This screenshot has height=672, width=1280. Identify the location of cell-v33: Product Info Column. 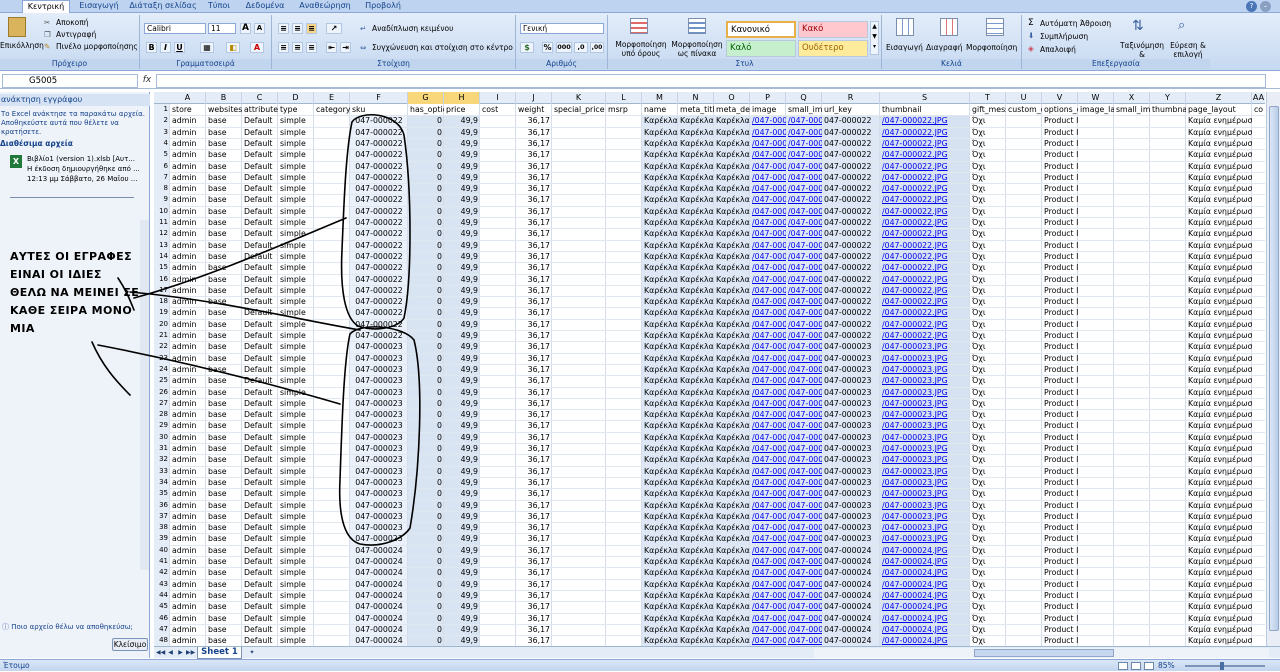
(1060, 471).